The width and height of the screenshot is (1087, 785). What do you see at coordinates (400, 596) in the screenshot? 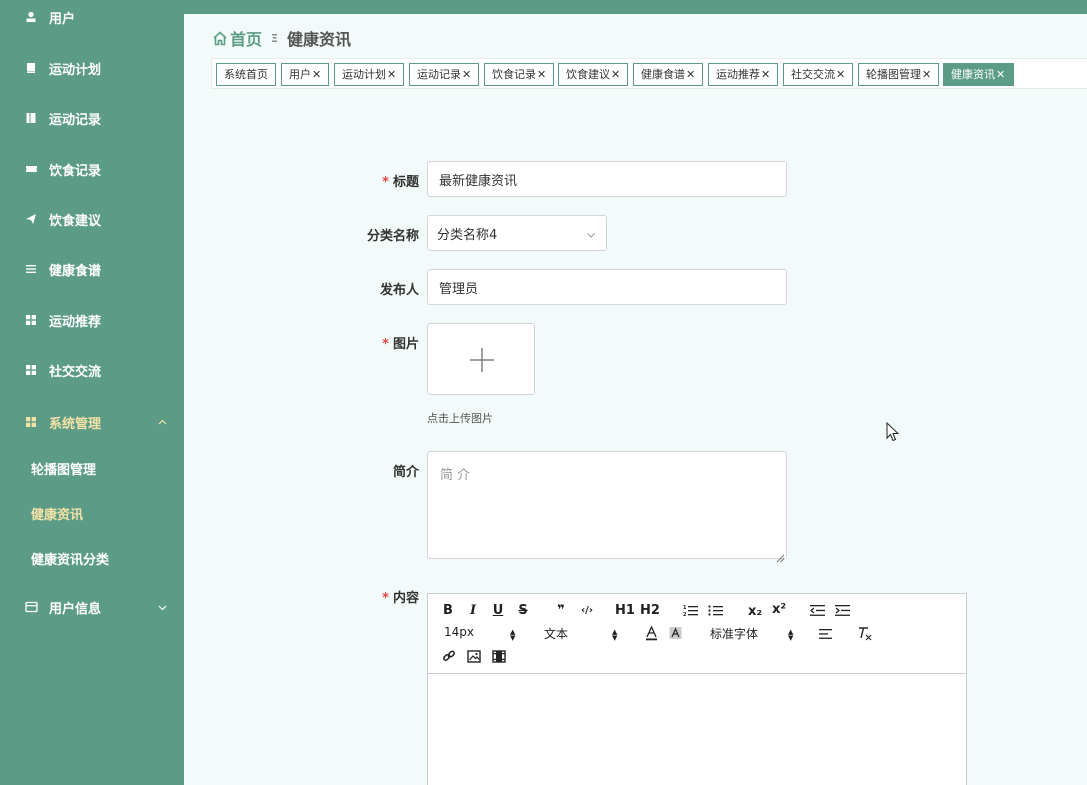
I see `content-label: * 内容` at bounding box center [400, 596].